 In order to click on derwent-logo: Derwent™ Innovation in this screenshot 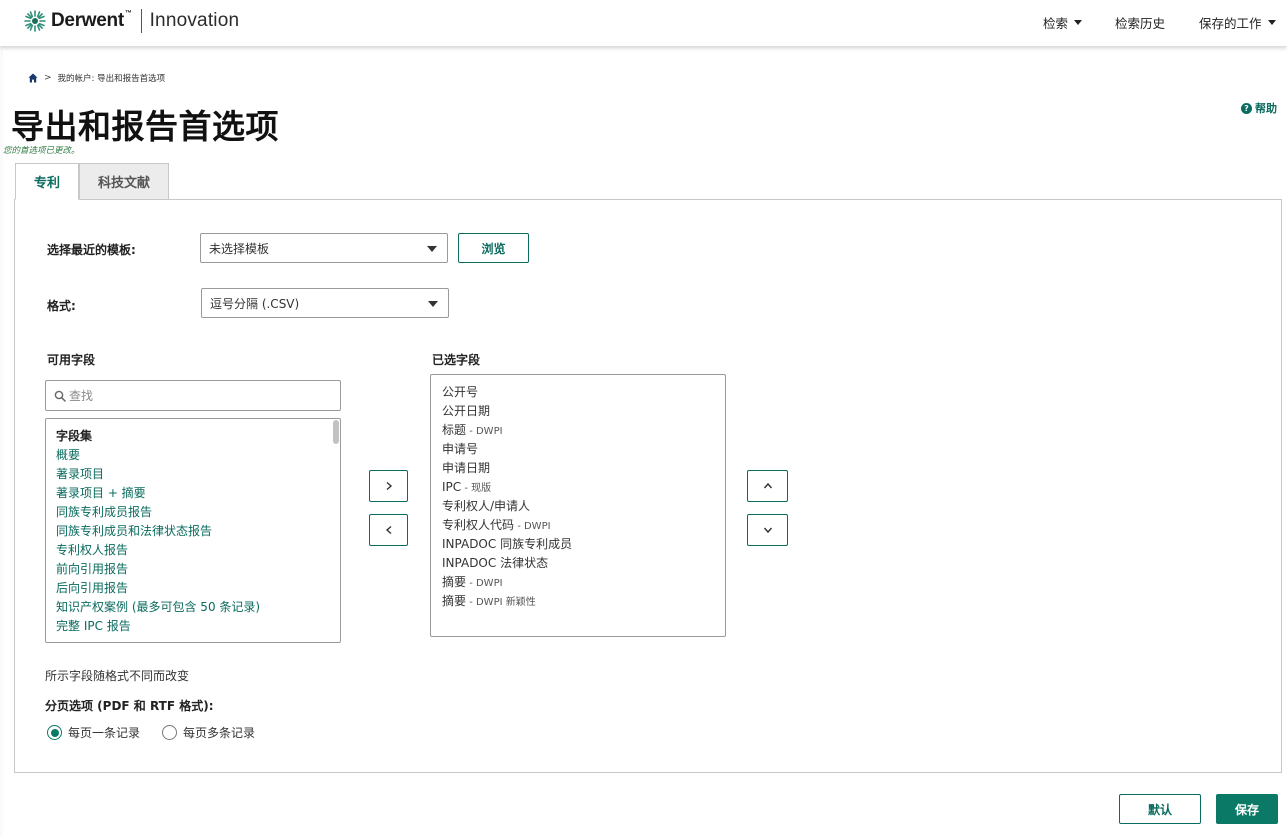, I will do `click(131, 21)`.